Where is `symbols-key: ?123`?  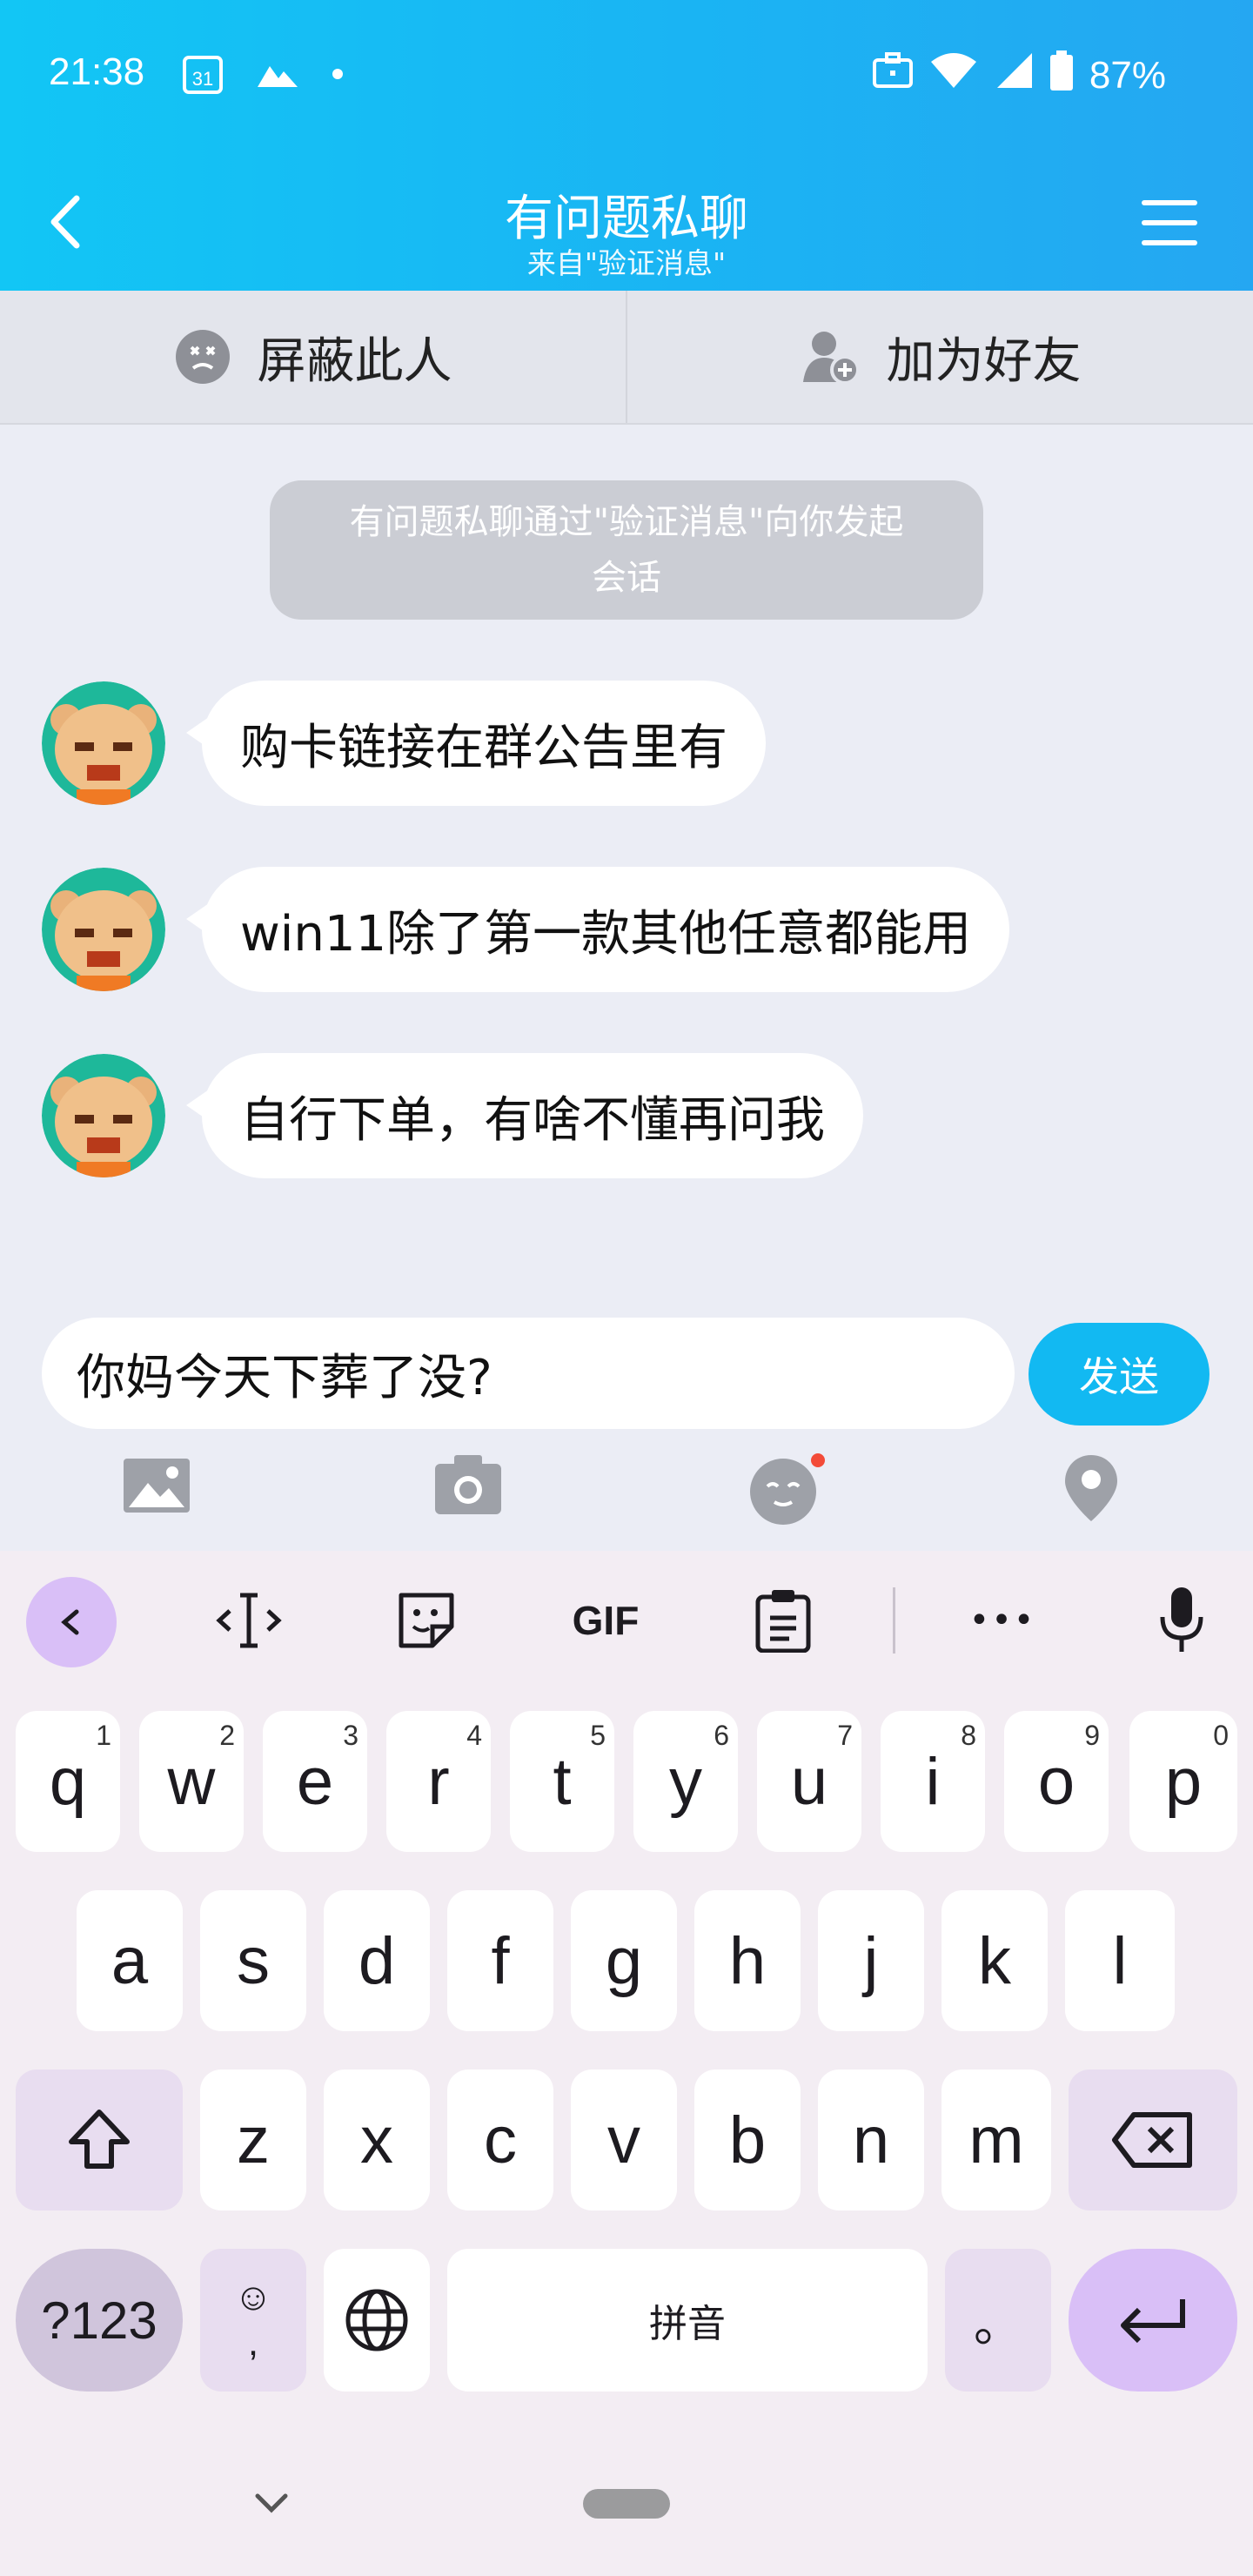 symbols-key: ?123 is located at coordinates (99, 2320).